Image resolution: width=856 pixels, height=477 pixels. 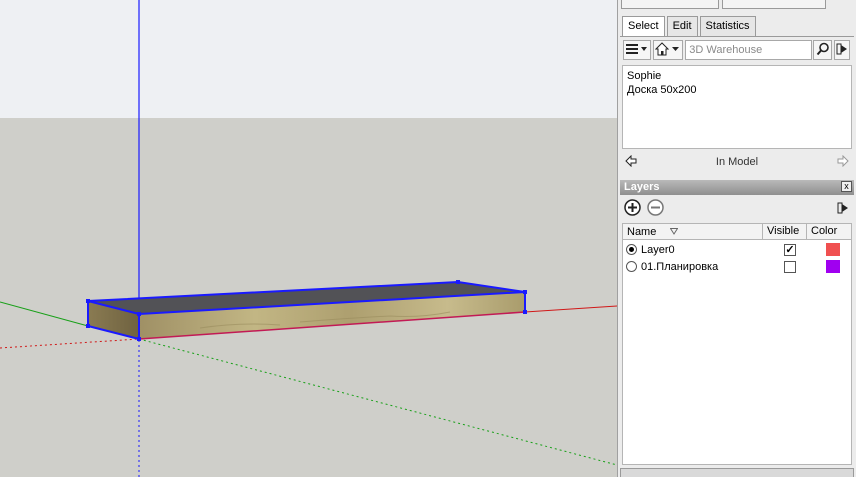 What do you see at coordinates (670, 4) in the screenshot?
I see `collapsed-panel-tab` at bounding box center [670, 4].